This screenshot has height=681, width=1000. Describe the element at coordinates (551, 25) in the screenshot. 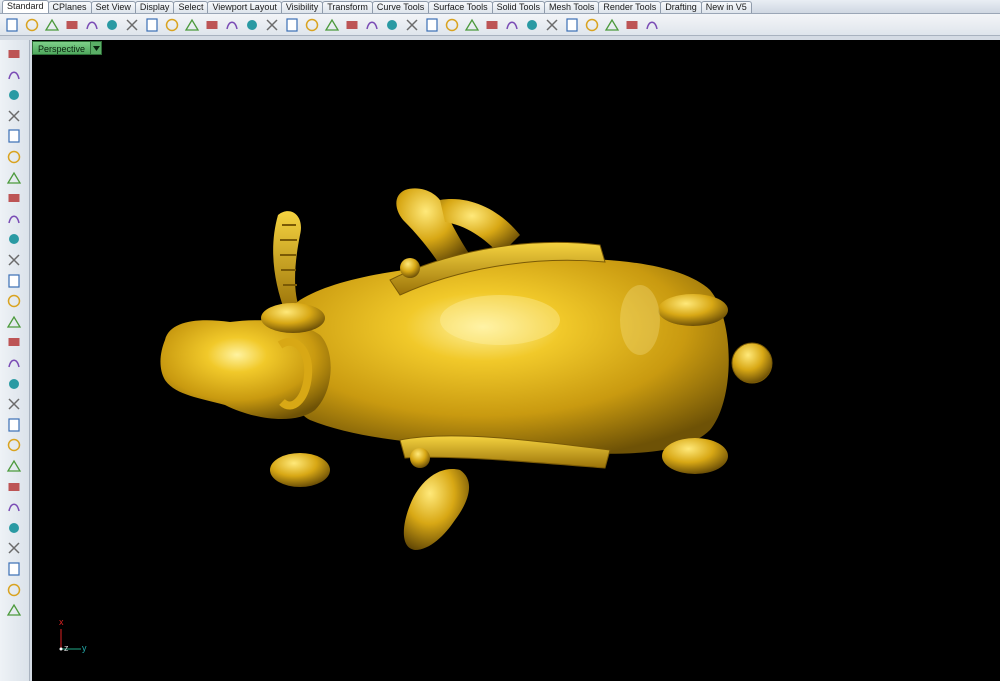

I see `mesh-button` at that location.